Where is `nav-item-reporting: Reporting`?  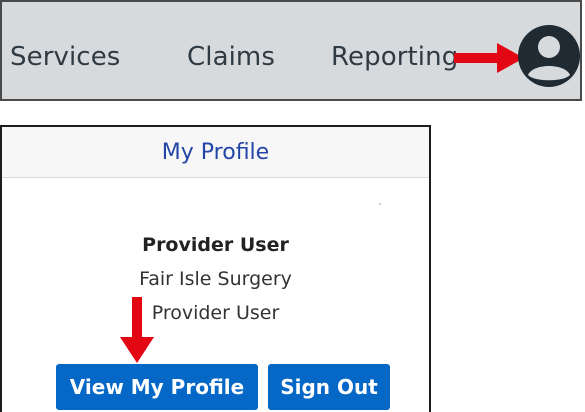 nav-item-reporting: Reporting is located at coordinates (394, 57).